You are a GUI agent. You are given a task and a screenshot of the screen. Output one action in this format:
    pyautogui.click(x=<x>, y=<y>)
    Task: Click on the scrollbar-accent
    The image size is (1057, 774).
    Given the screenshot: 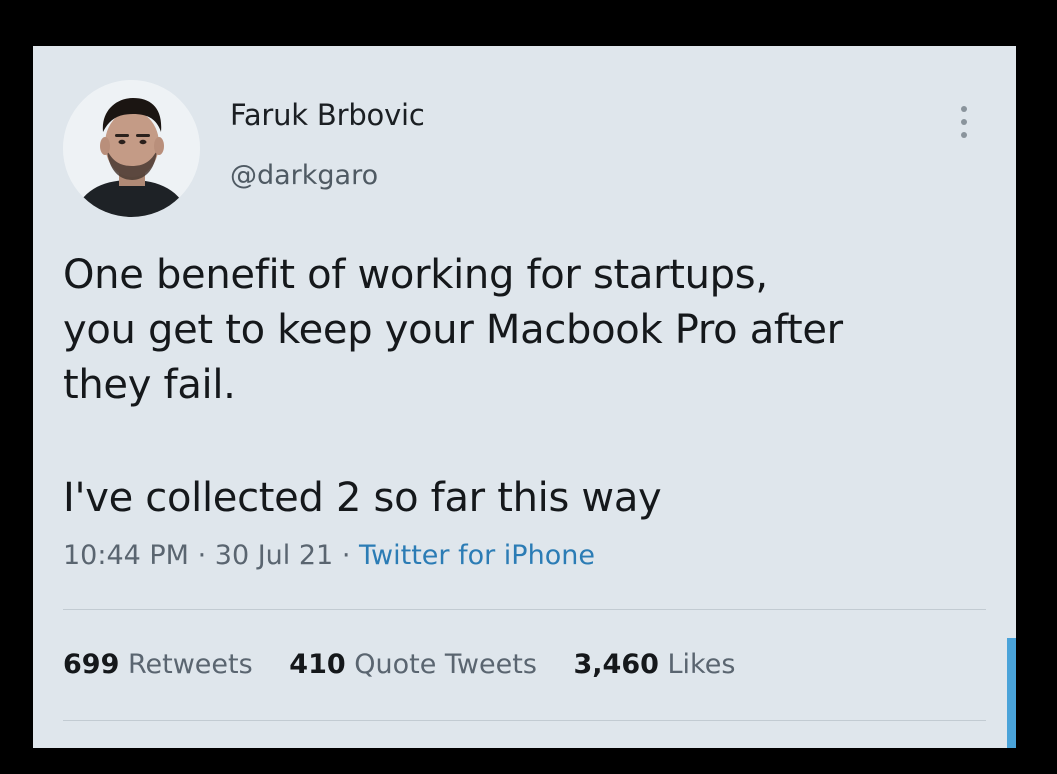 What is the action you would take?
    pyautogui.click(x=1011, y=693)
    